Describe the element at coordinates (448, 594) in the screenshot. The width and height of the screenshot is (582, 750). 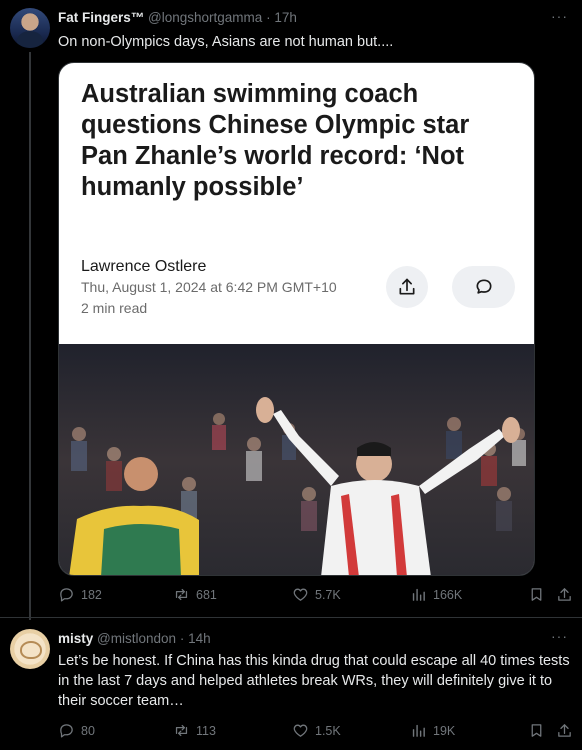
I see `view-count: 166K` at that location.